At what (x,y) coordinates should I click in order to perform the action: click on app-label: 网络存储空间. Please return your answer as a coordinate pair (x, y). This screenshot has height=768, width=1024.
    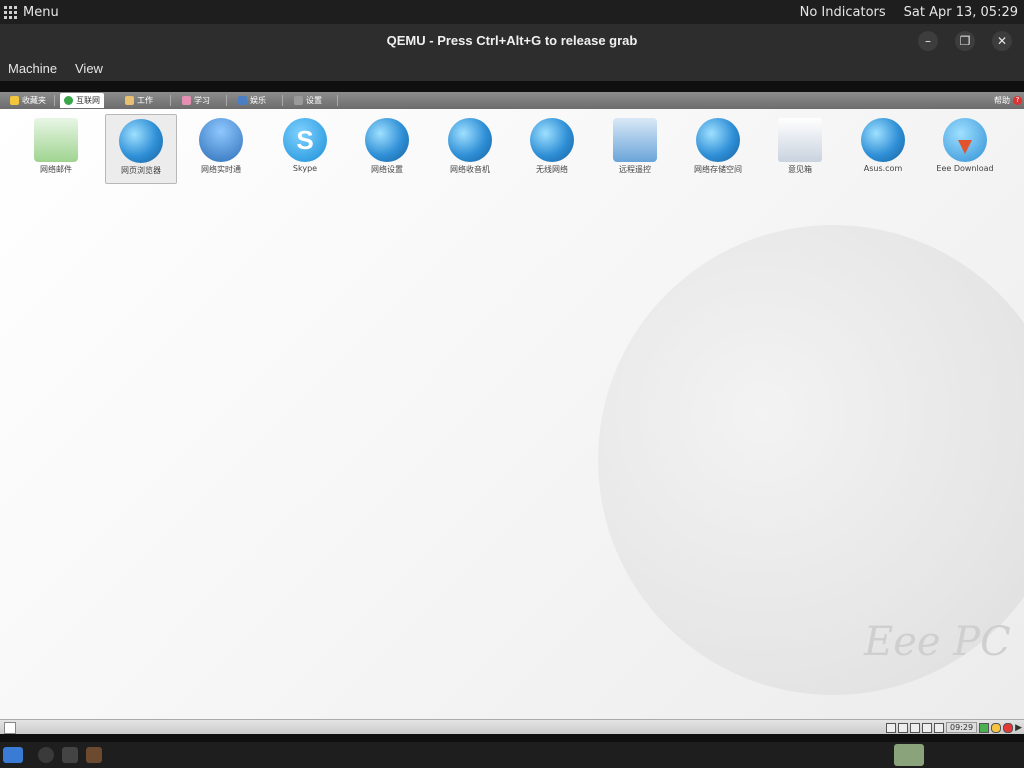
    Looking at the image, I should click on (718, 169).